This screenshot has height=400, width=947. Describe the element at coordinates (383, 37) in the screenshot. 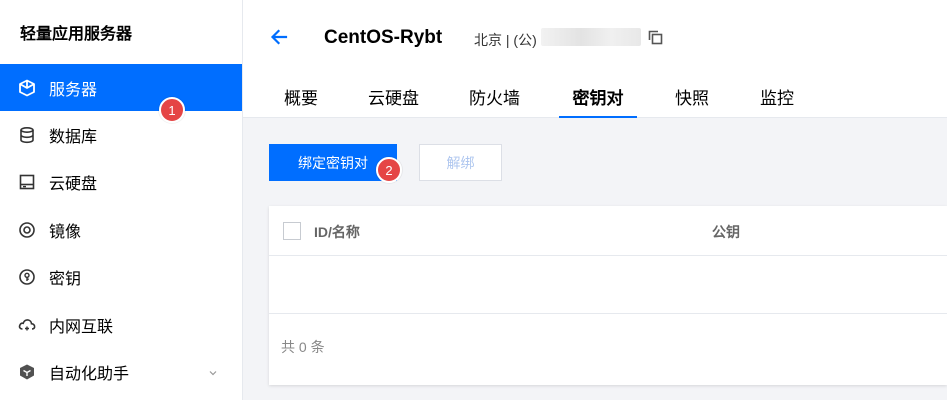

I see `page-title: CentOS-Rybt` at that location.